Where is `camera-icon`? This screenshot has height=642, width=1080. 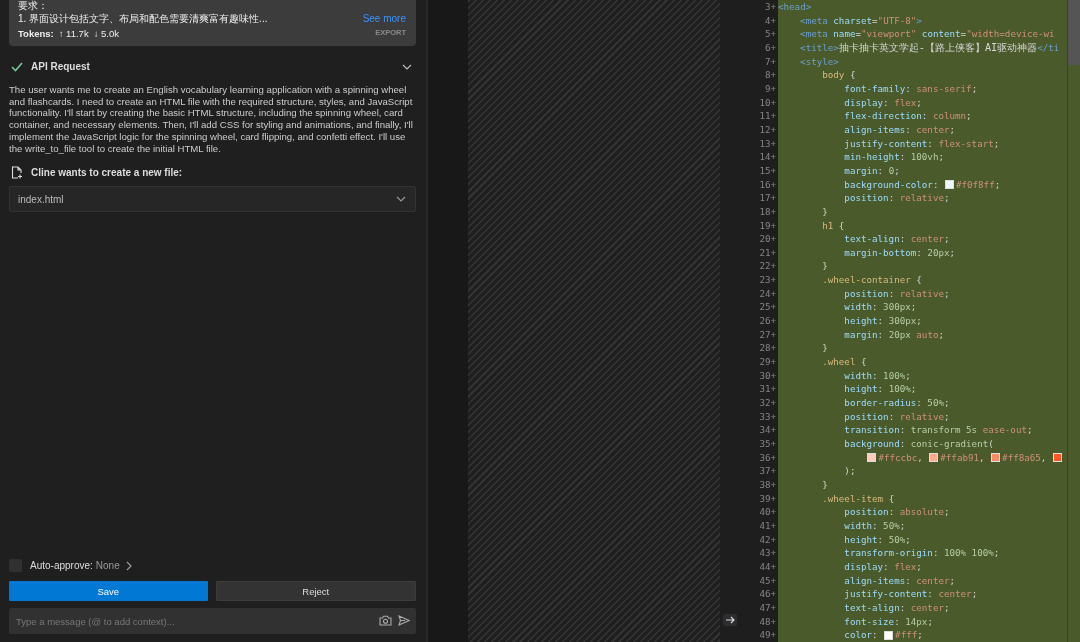
camera-icon is located at coordinates (385, 620).